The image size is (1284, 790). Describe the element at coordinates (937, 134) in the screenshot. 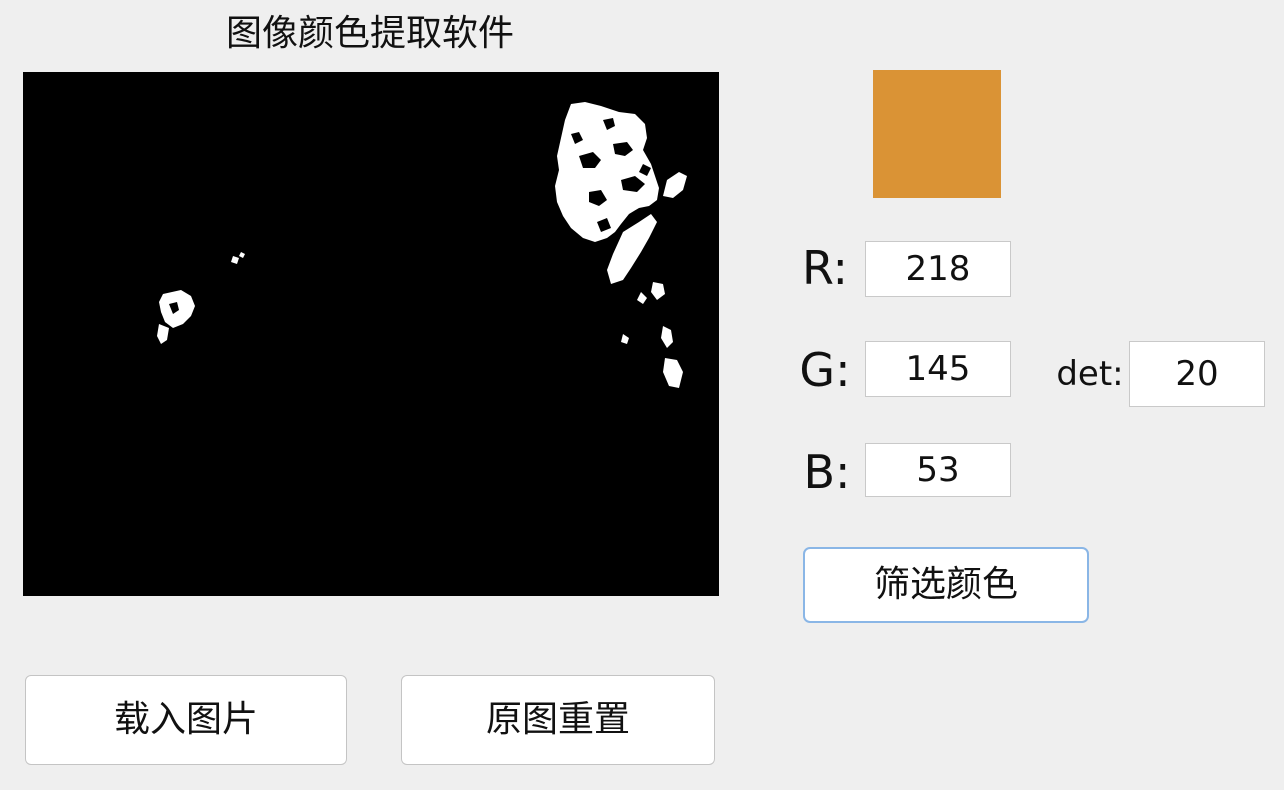

I see `color-swatch` at that location.